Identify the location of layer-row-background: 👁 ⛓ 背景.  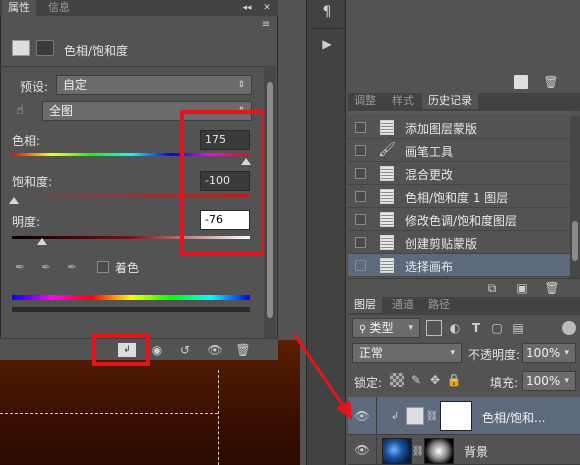
(464, 450).